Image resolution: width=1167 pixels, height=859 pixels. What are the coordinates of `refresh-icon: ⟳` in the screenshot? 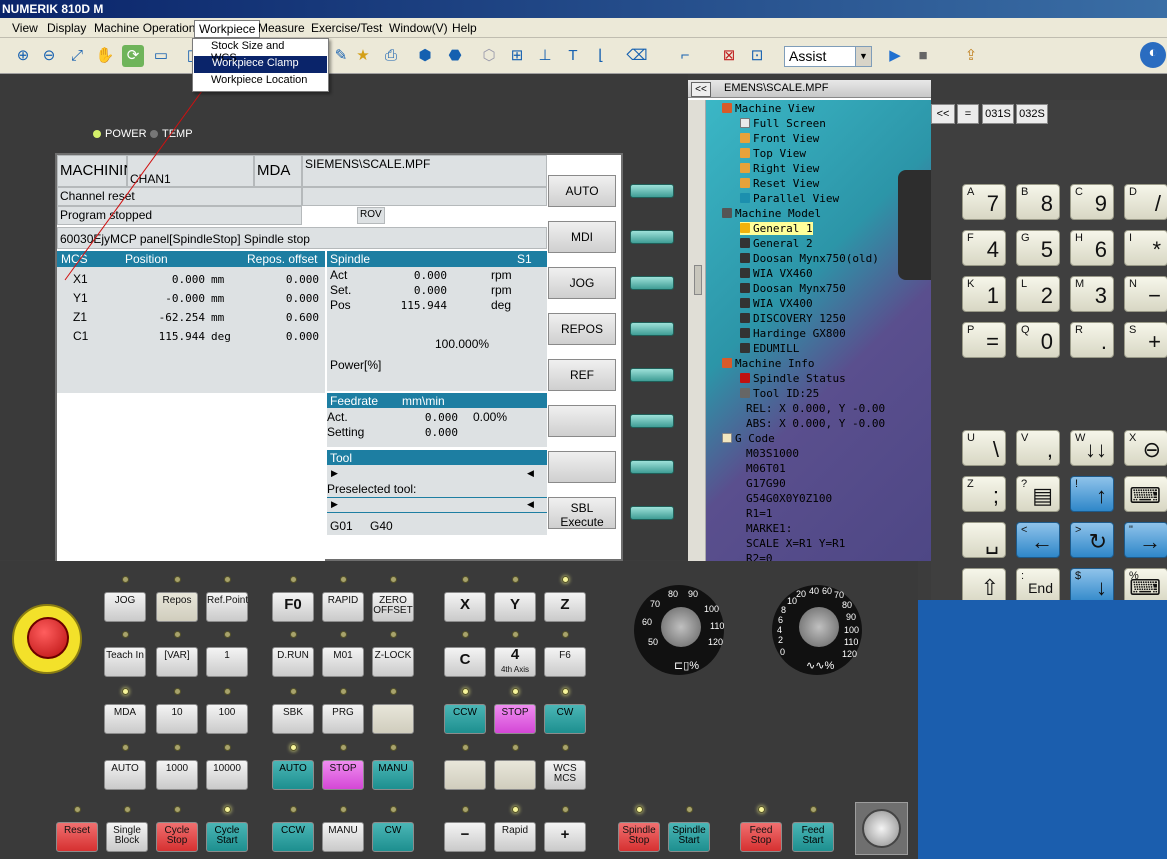 It's located at (133, 56).